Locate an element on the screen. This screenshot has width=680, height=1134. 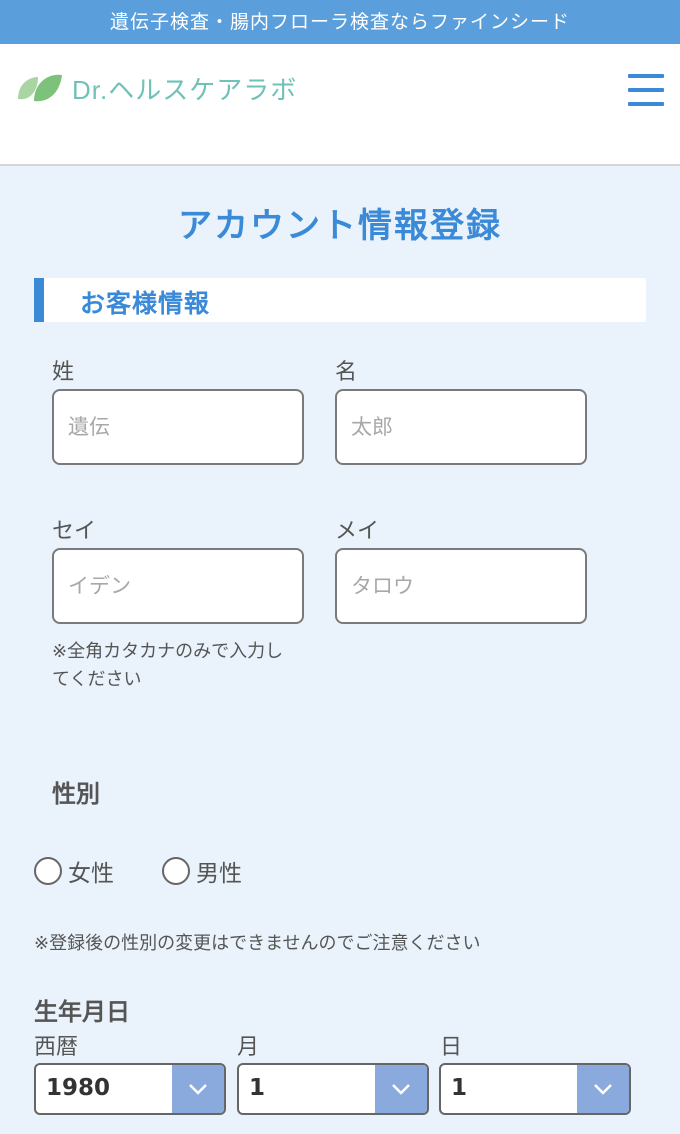
birthday-label: 生年月日 is located at coordinates (82, 1012).